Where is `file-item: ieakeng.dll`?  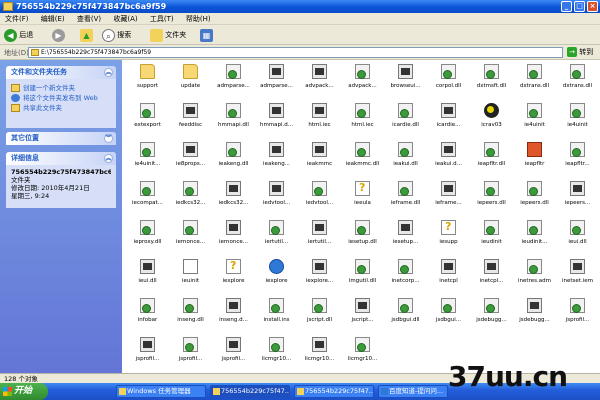
file-item: ieakeng.dll is located at coordinates (233, 159).